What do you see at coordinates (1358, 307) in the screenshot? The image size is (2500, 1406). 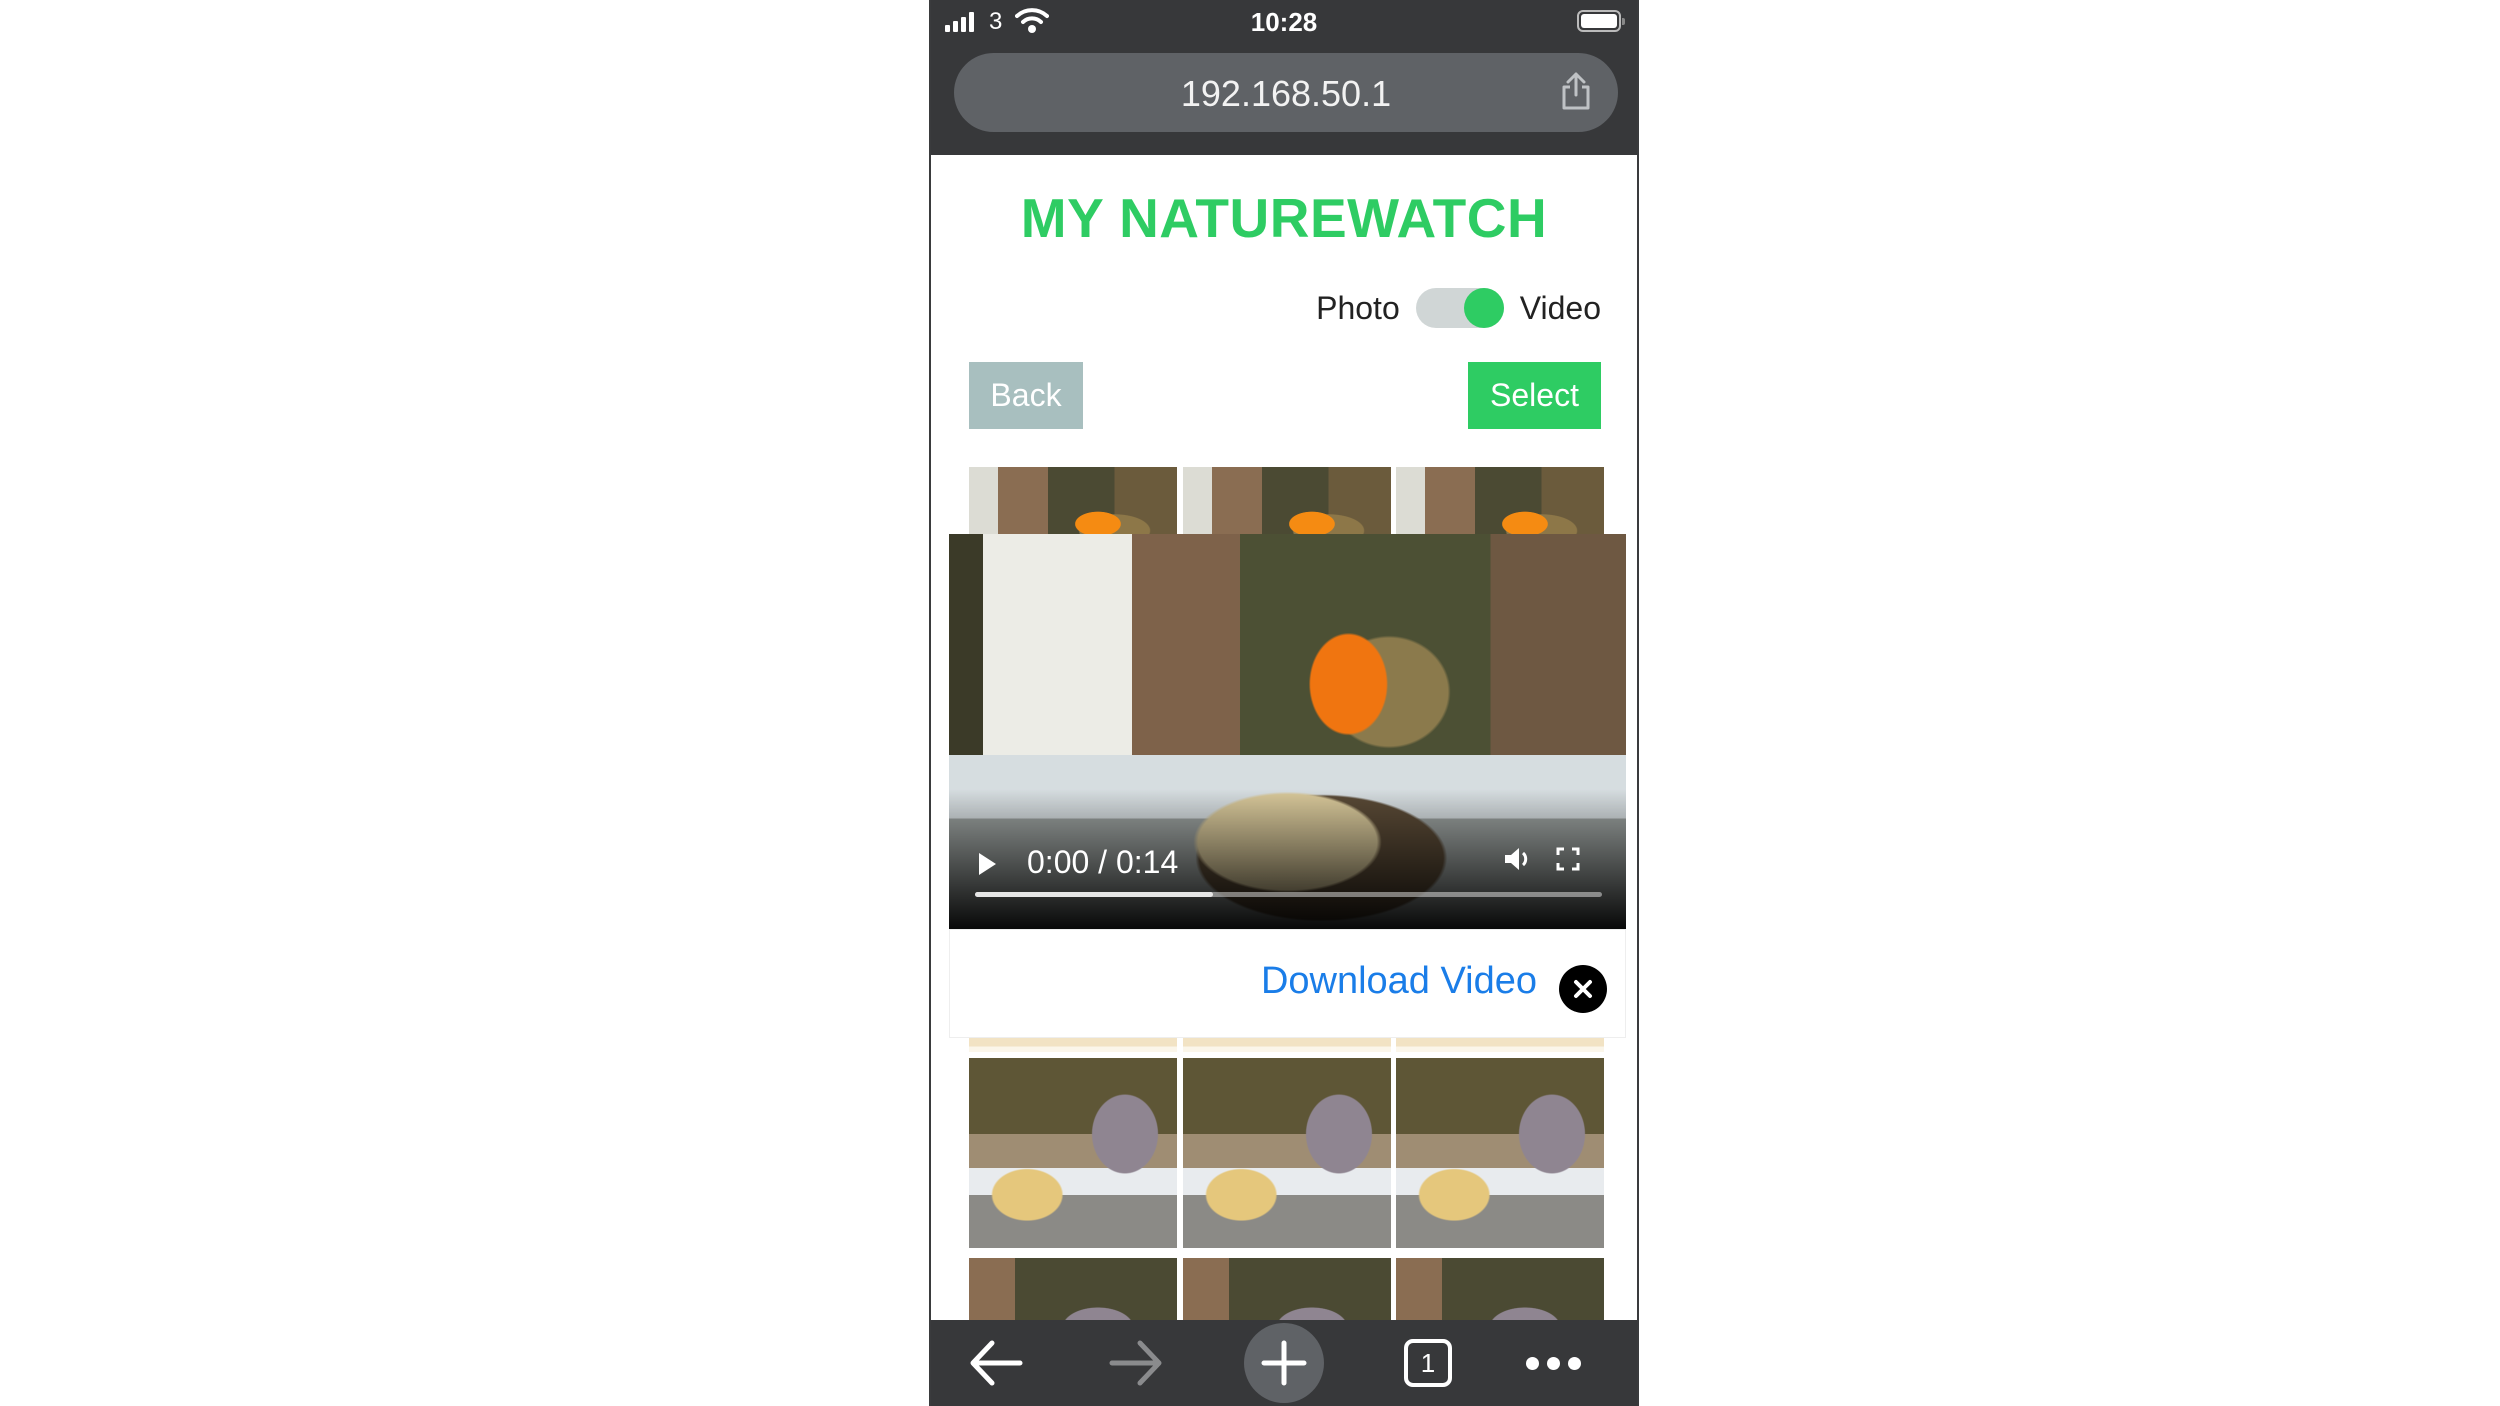 I see `photo-label: Photo` at bounding box center [1358, 307].